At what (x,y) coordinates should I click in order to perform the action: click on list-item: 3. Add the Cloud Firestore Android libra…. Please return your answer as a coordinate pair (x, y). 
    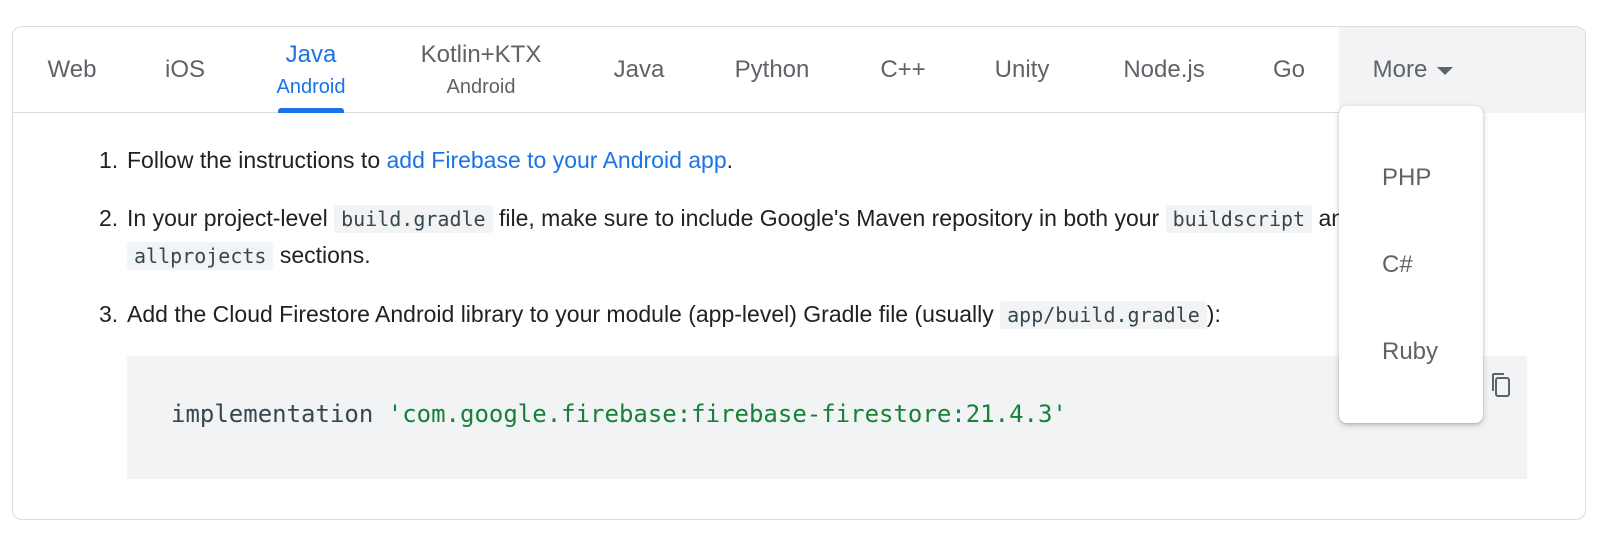
    Looking at the image, I should click on (809, 314).